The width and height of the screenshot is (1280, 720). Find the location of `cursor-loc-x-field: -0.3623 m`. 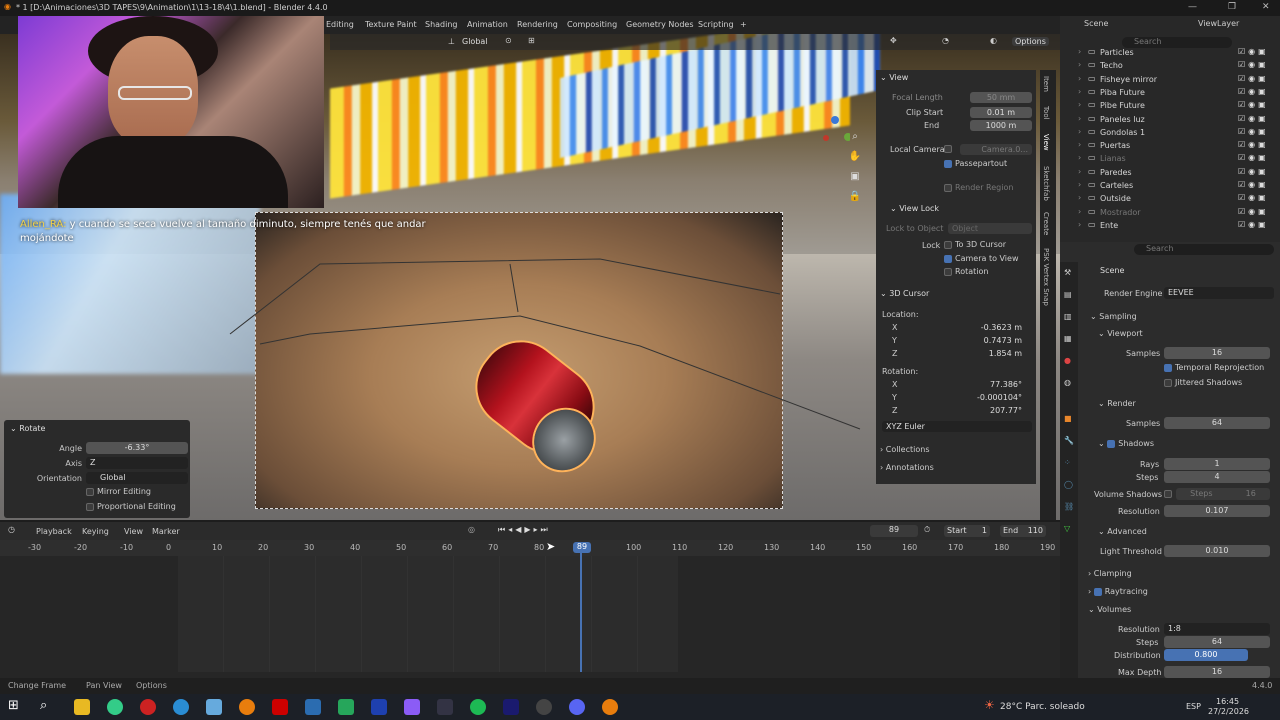

cursor-loc-x-field: -0.3623 m is located at coordinates (954, 327).